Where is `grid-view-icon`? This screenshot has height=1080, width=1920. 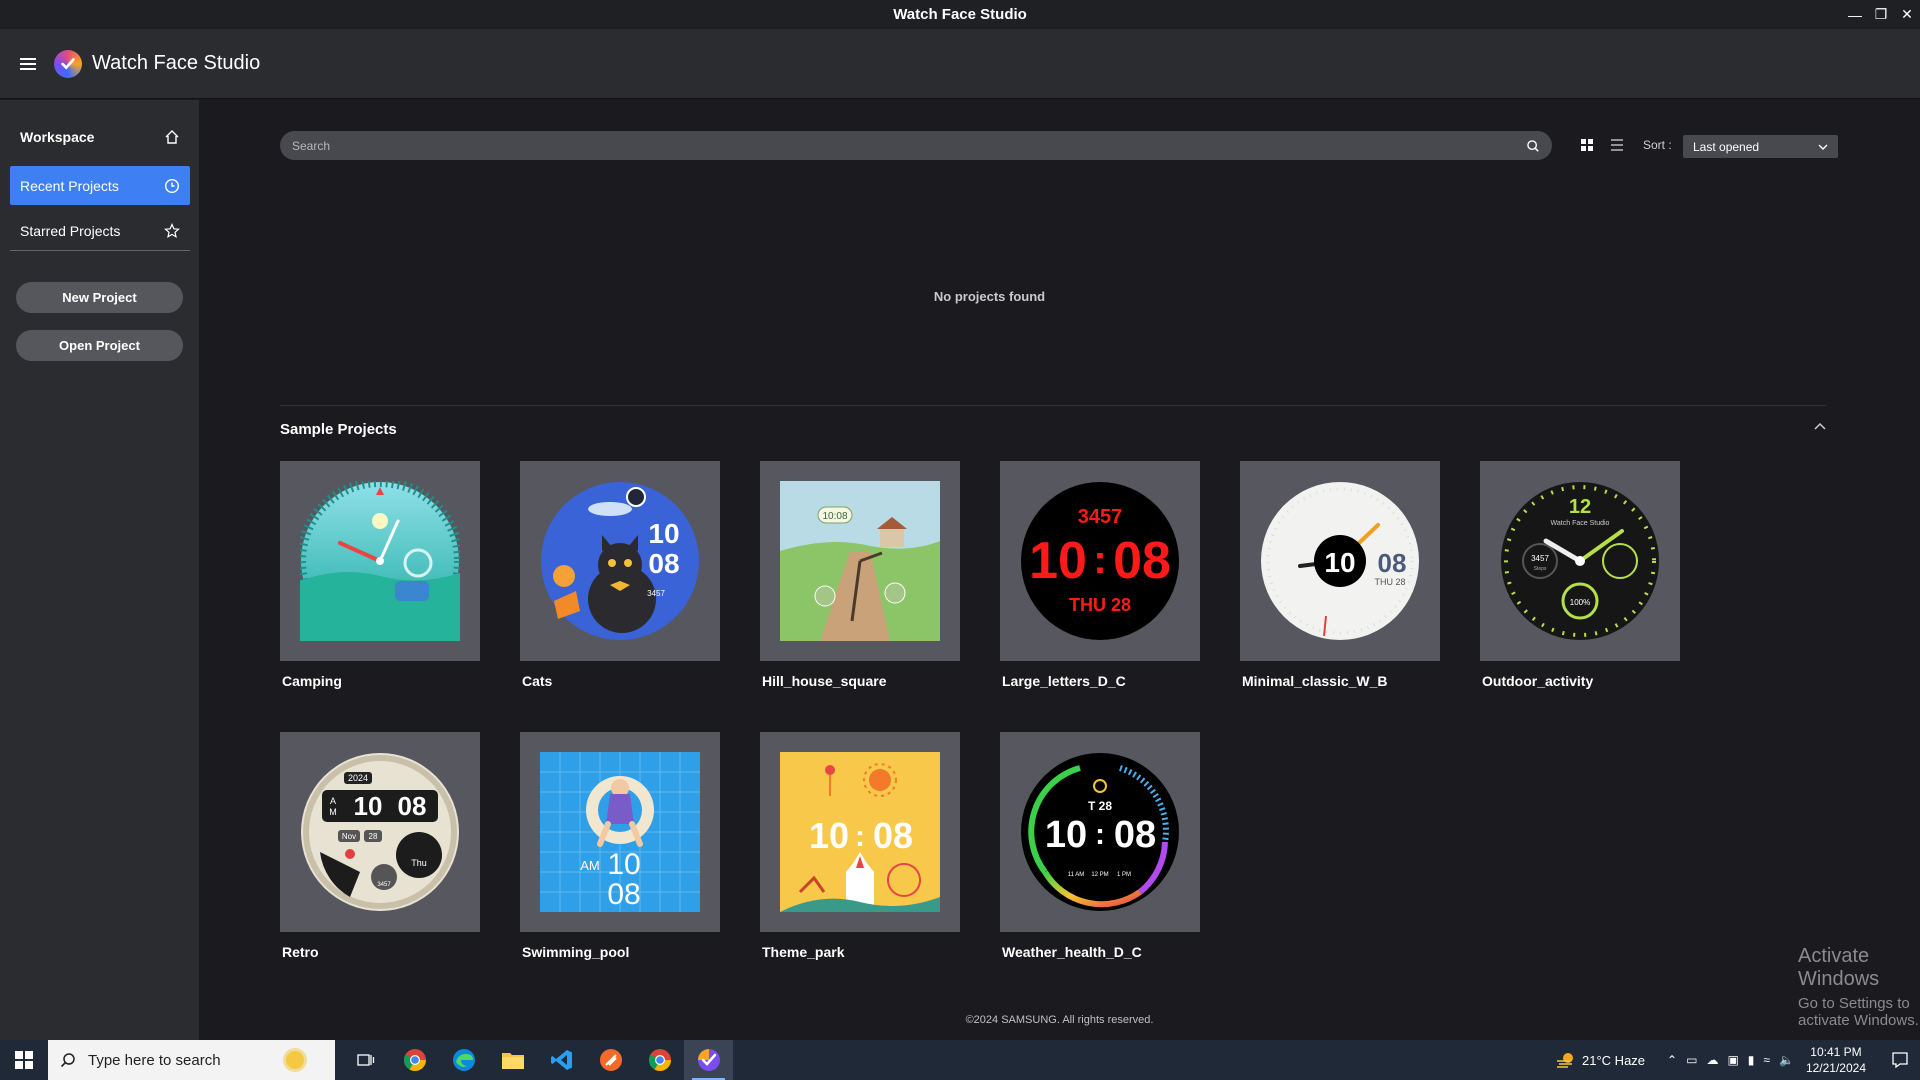
grid-view-icon is located at coordinates (1587, 145).